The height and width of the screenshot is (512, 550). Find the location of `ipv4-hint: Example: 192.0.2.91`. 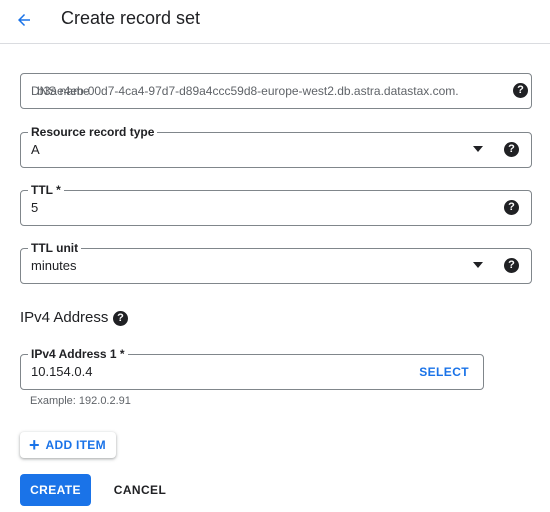

ipv4-hint: Example: 192.0.2.91 is located at coordinates (80, 401).